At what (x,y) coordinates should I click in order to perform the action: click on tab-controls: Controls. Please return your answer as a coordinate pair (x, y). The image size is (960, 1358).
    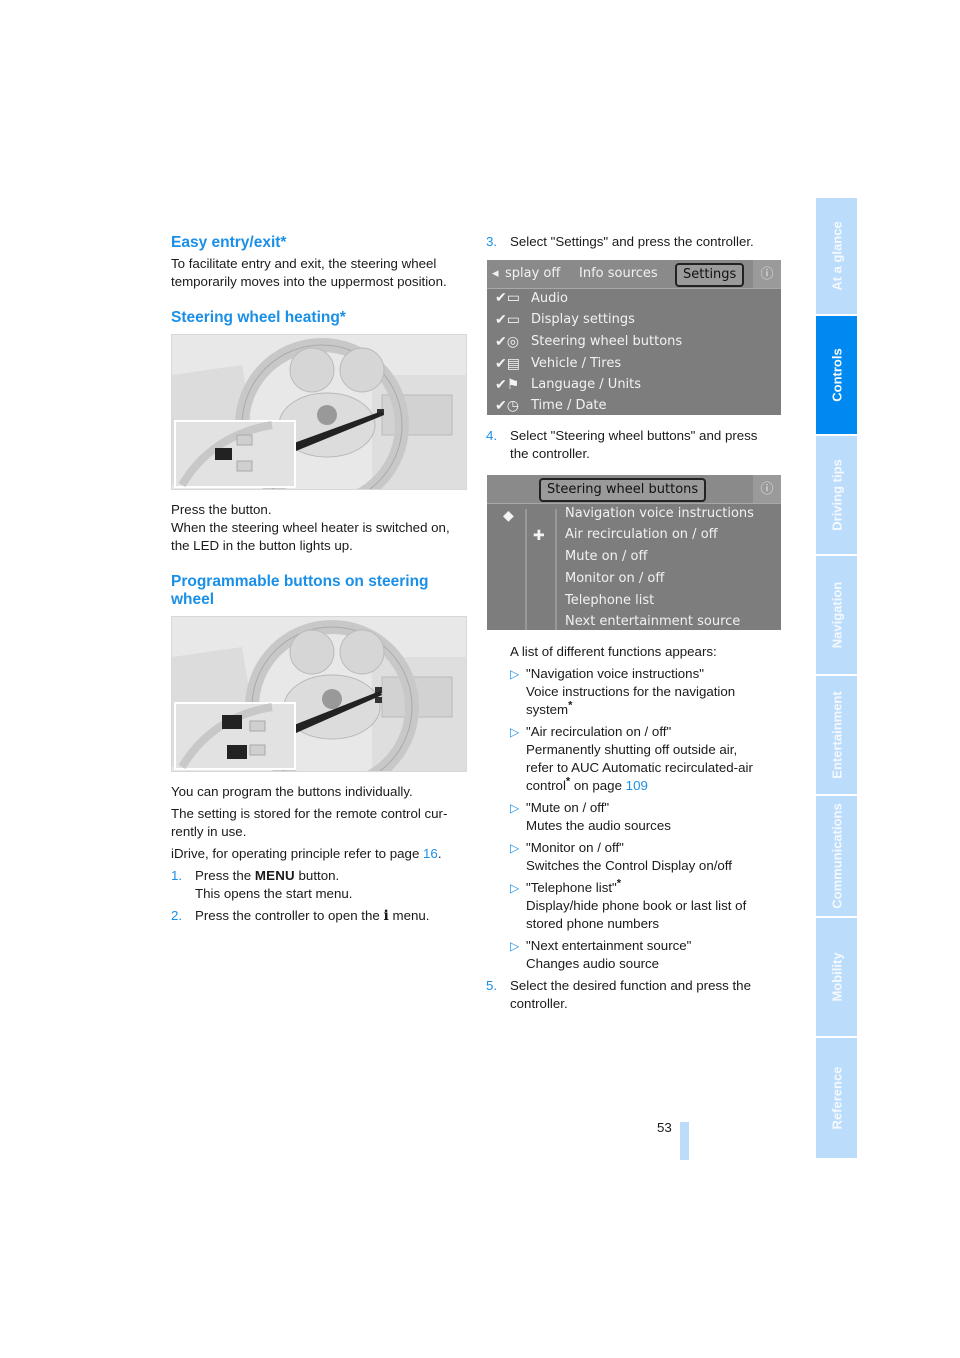
    Looking at the image, I should click on (836, 375).